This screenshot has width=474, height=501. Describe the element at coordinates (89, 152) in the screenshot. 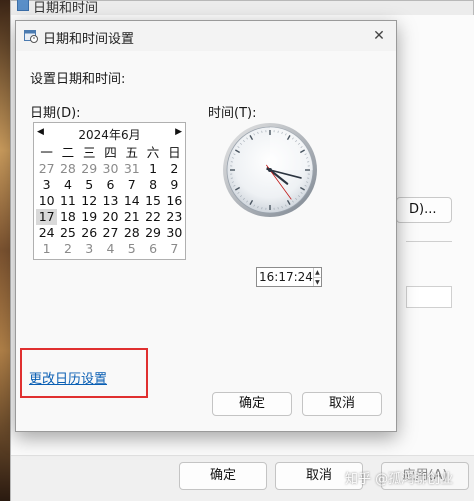

I see `weekday-header: 三` at that location.